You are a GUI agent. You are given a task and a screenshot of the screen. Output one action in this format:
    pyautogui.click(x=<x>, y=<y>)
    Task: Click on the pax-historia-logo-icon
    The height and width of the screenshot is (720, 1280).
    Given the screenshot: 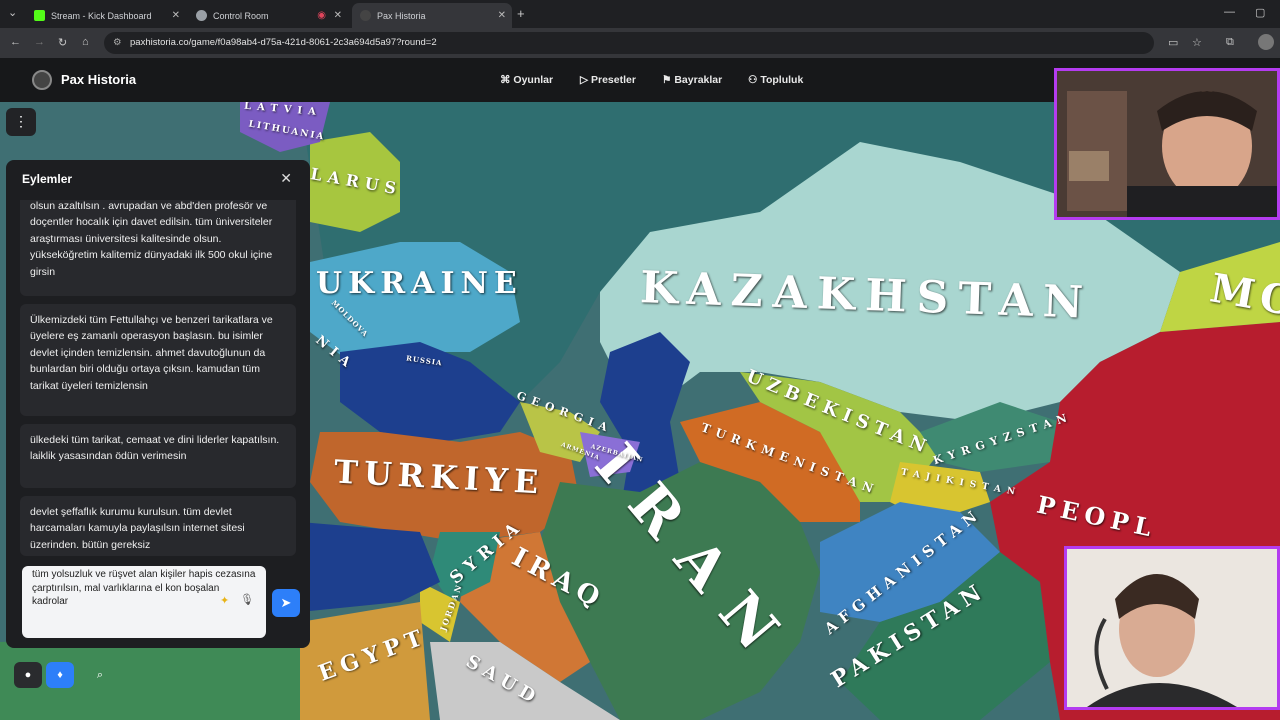 What is the action you would take?
    pyautogui.click(x=42, y=80)
    